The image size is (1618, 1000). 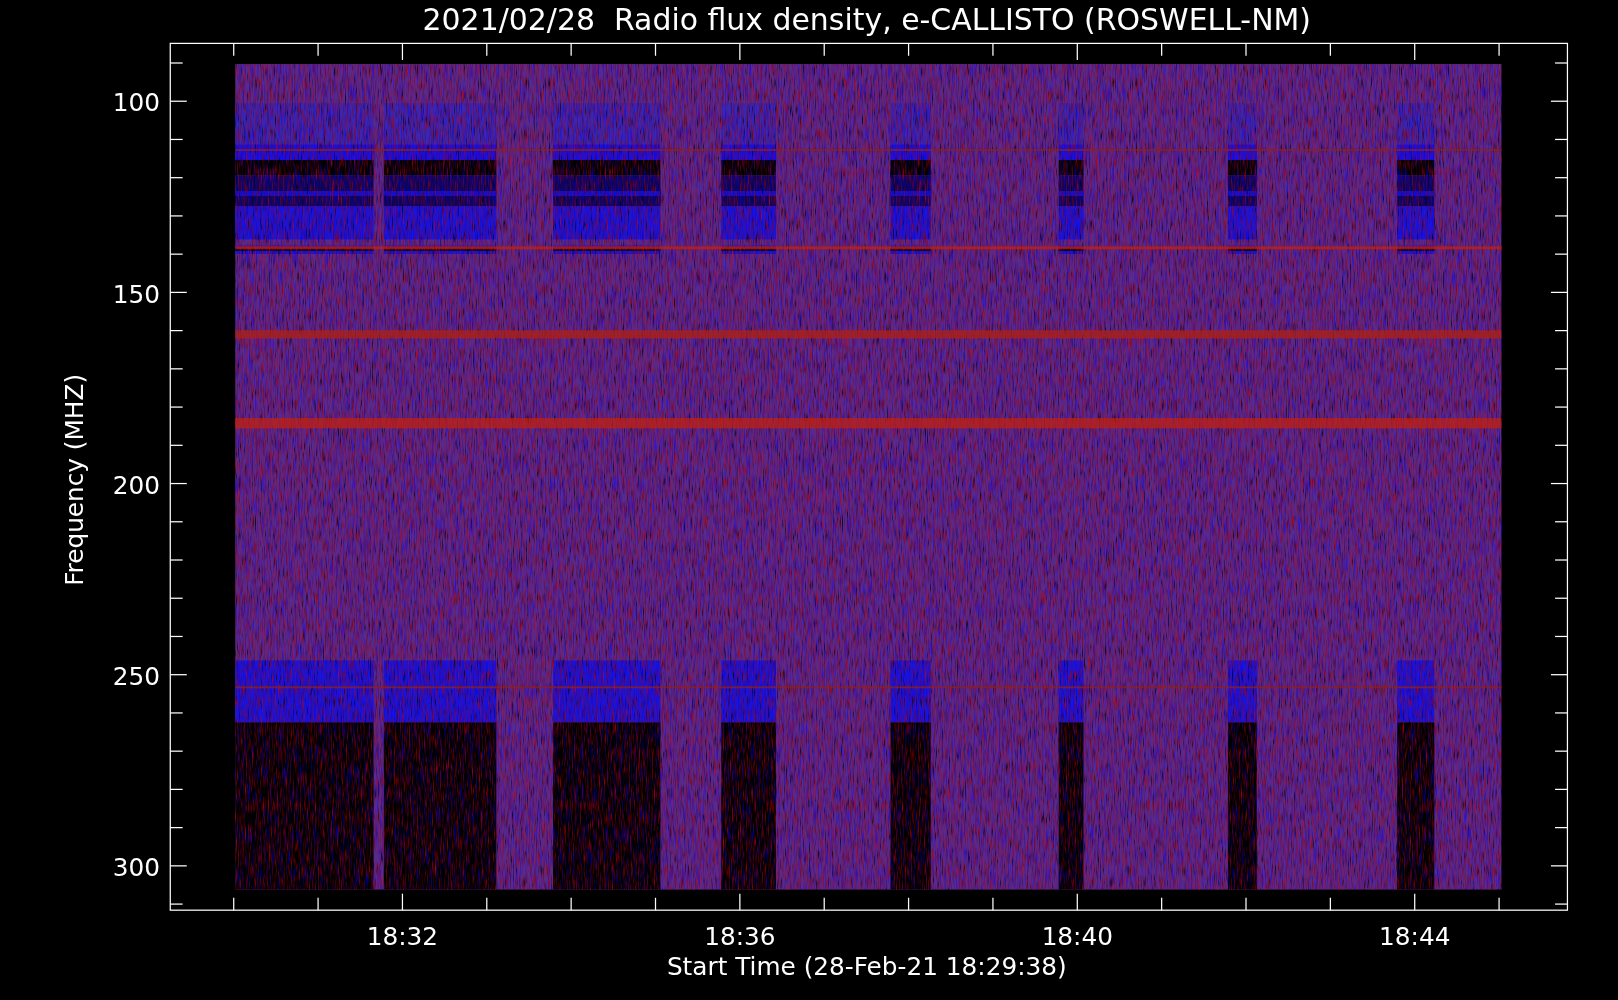 I want to click on tick-label: 18:36, so click(x=740, y=937).